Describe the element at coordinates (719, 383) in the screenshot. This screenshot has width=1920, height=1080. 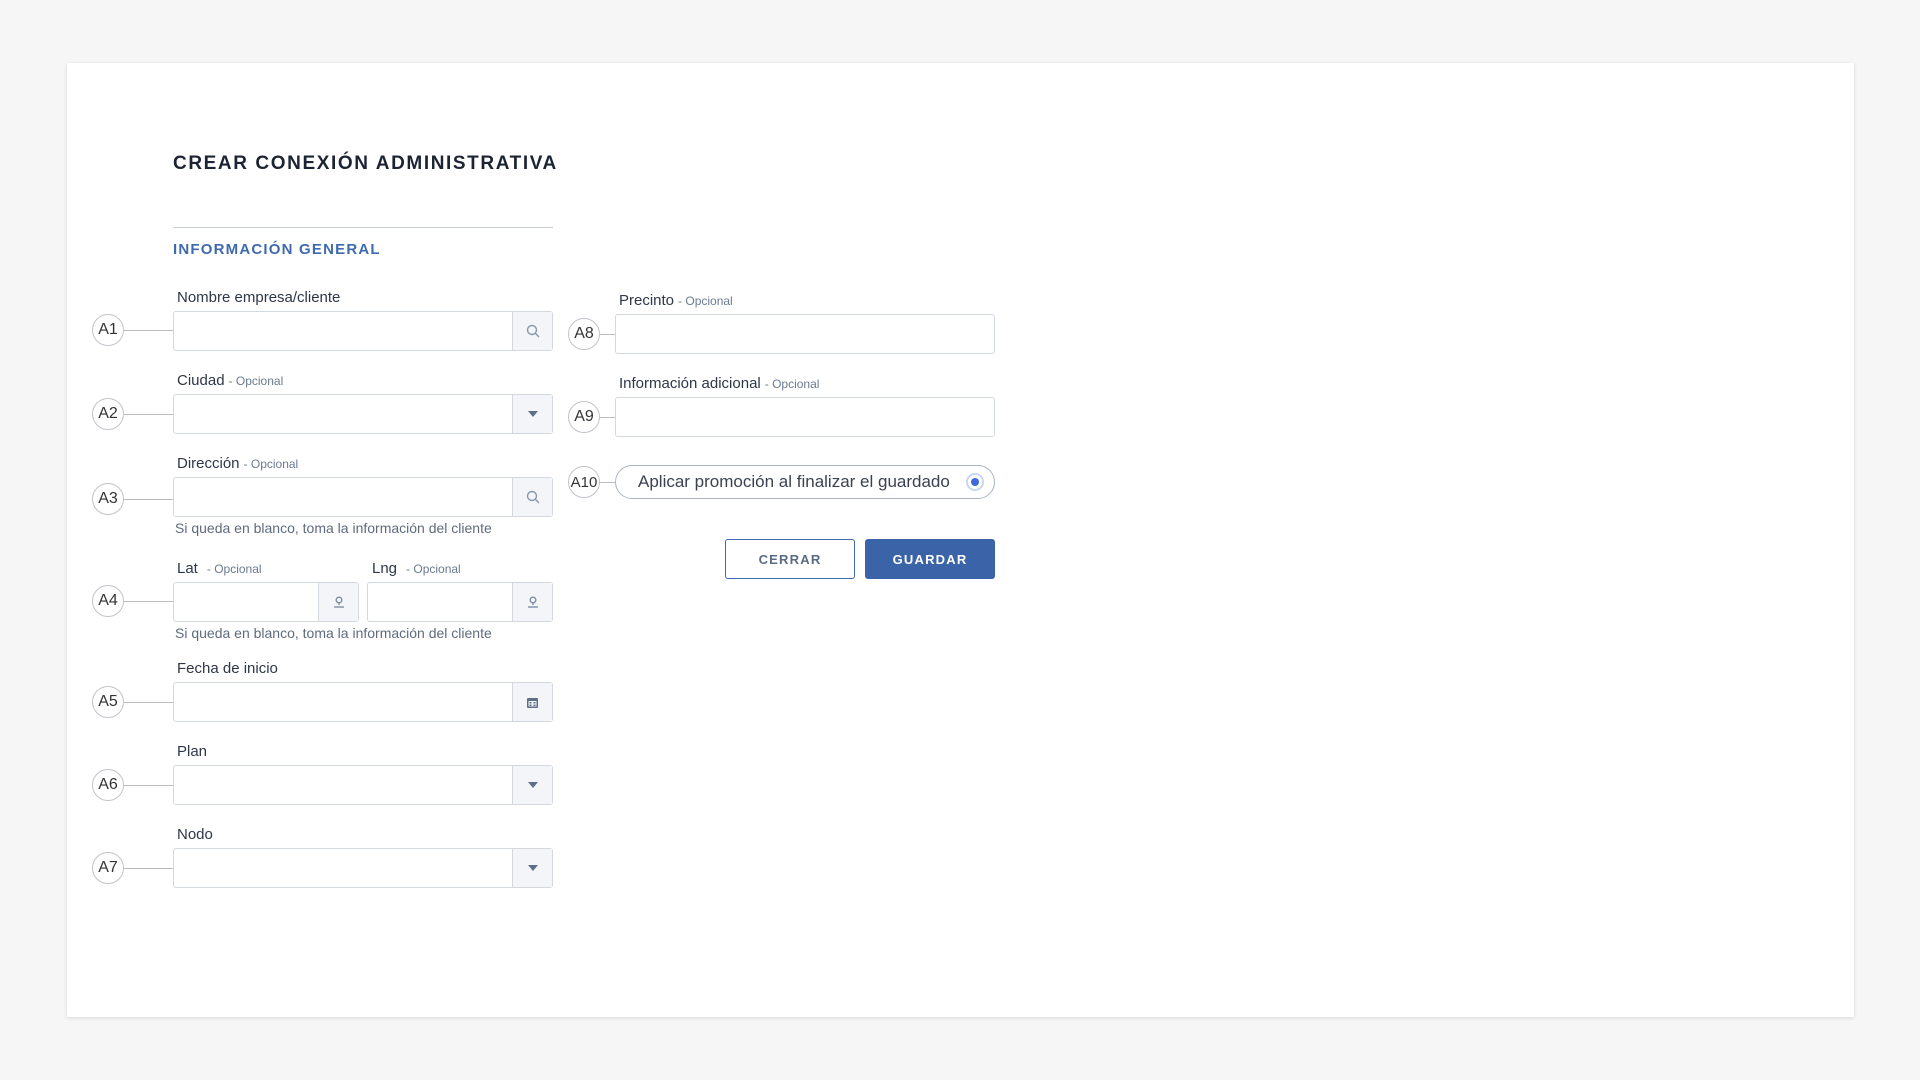
I see `info-adicional-label: Información adicional - Opcional` at that location.